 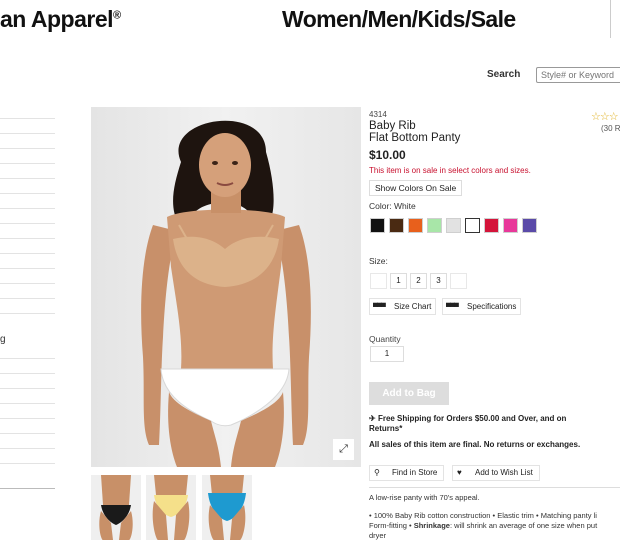 What do you see at coordinates (57, 19) in the screenshot?
I see `brand-name: an Apparel` at bounding box center [57, 19].